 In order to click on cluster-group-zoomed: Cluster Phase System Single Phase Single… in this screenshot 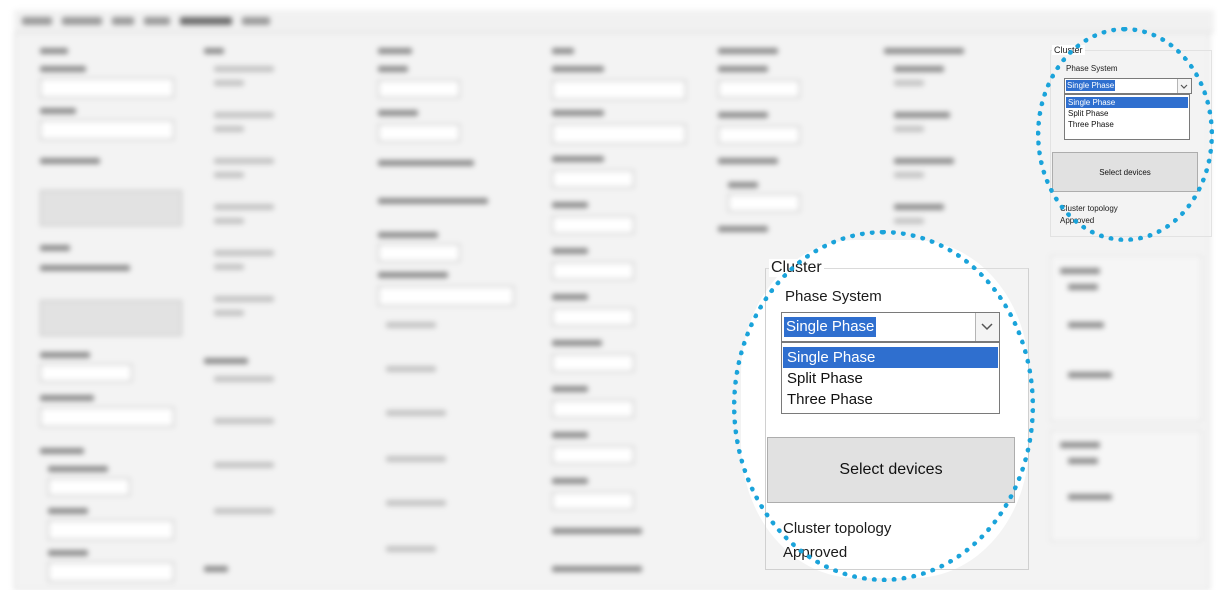, I will do `click(885, 407)`.